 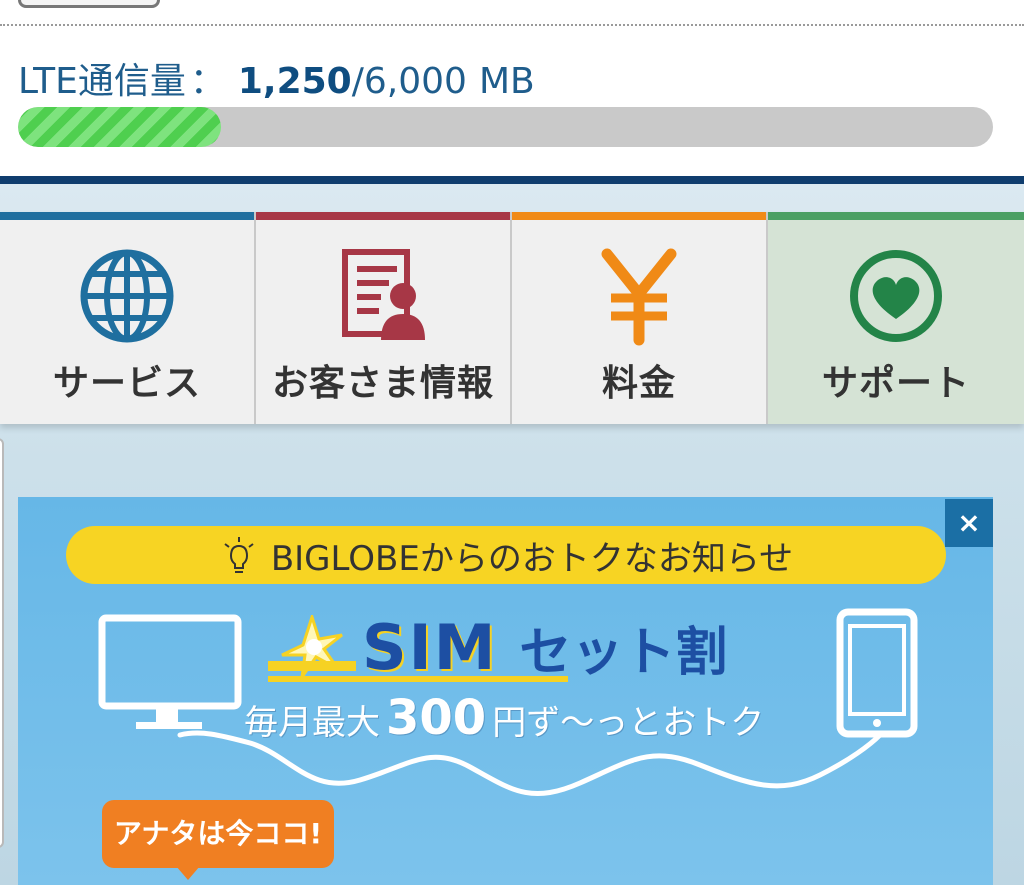 What do you see at coordinates (638, 383) in the screenshot?
I see `nav-charges-label: 料金` at bounding box center [638, 383].